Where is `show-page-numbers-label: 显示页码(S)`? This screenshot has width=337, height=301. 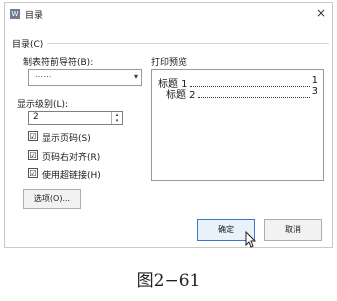
show-page-numbers-label: 显示页码(S) is located at coordinates (66, 137).